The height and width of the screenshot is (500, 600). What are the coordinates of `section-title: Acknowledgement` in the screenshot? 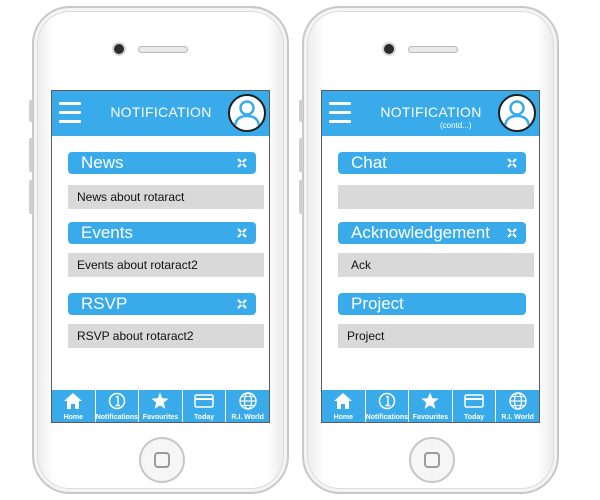 It's located at (420, 232).